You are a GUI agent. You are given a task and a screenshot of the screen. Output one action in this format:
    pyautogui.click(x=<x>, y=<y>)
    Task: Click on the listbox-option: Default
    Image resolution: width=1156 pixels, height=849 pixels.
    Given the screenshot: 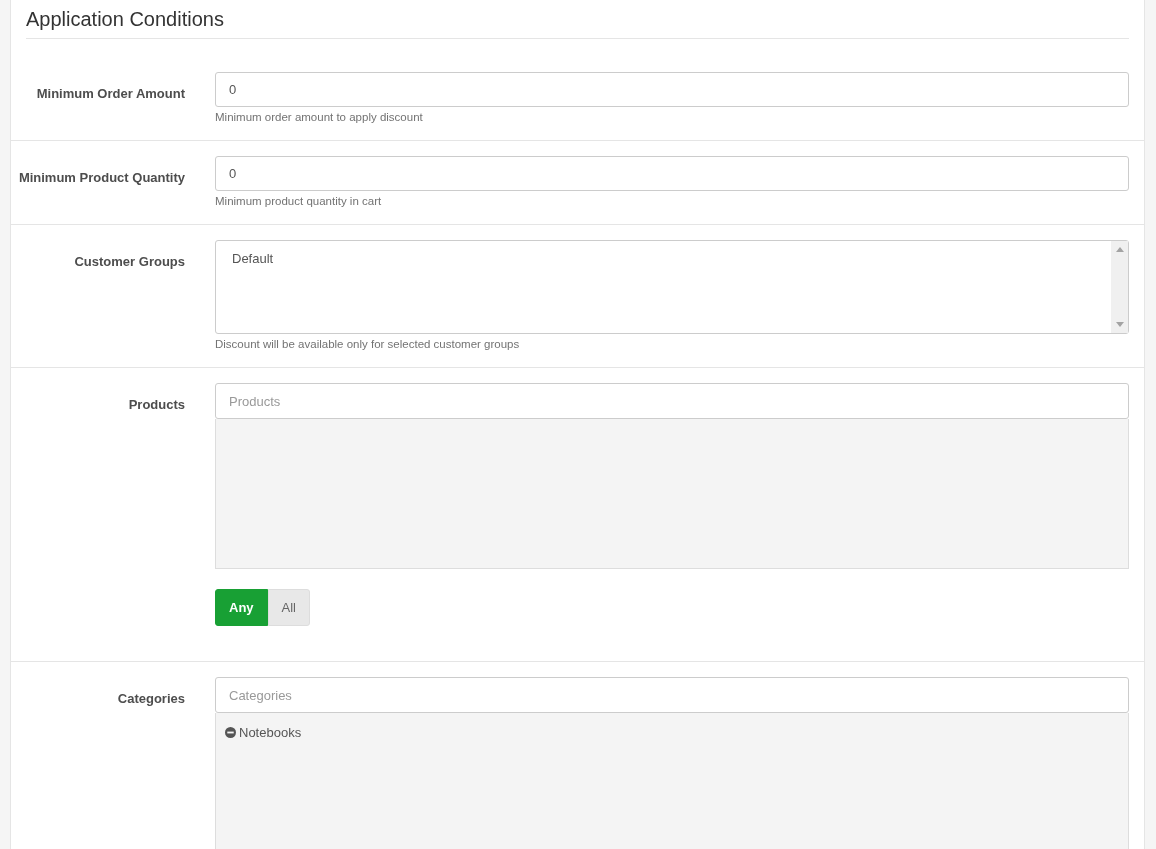 What is the action you would take?
    pyautogui.click(x=253, y=259)
    